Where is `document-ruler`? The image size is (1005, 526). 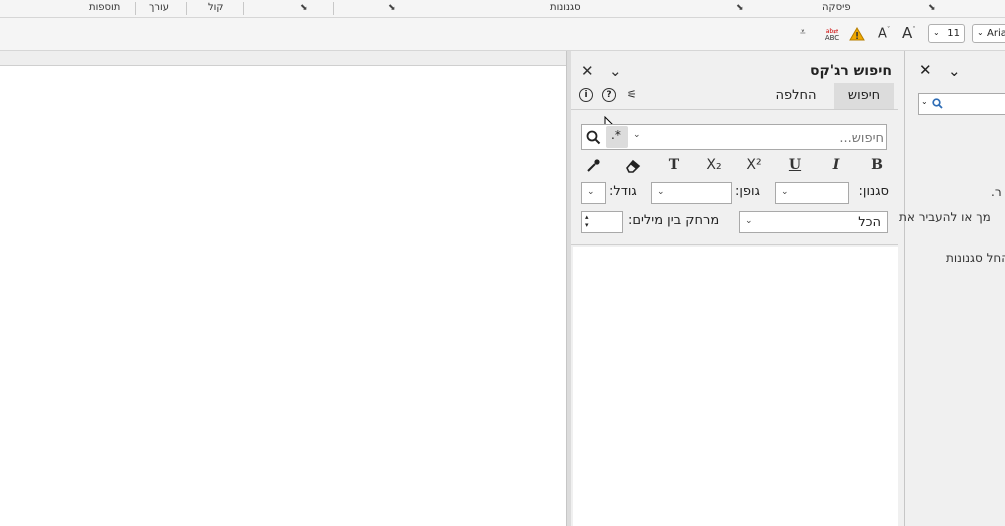
document-ruler is located at coordinates (283, 58).